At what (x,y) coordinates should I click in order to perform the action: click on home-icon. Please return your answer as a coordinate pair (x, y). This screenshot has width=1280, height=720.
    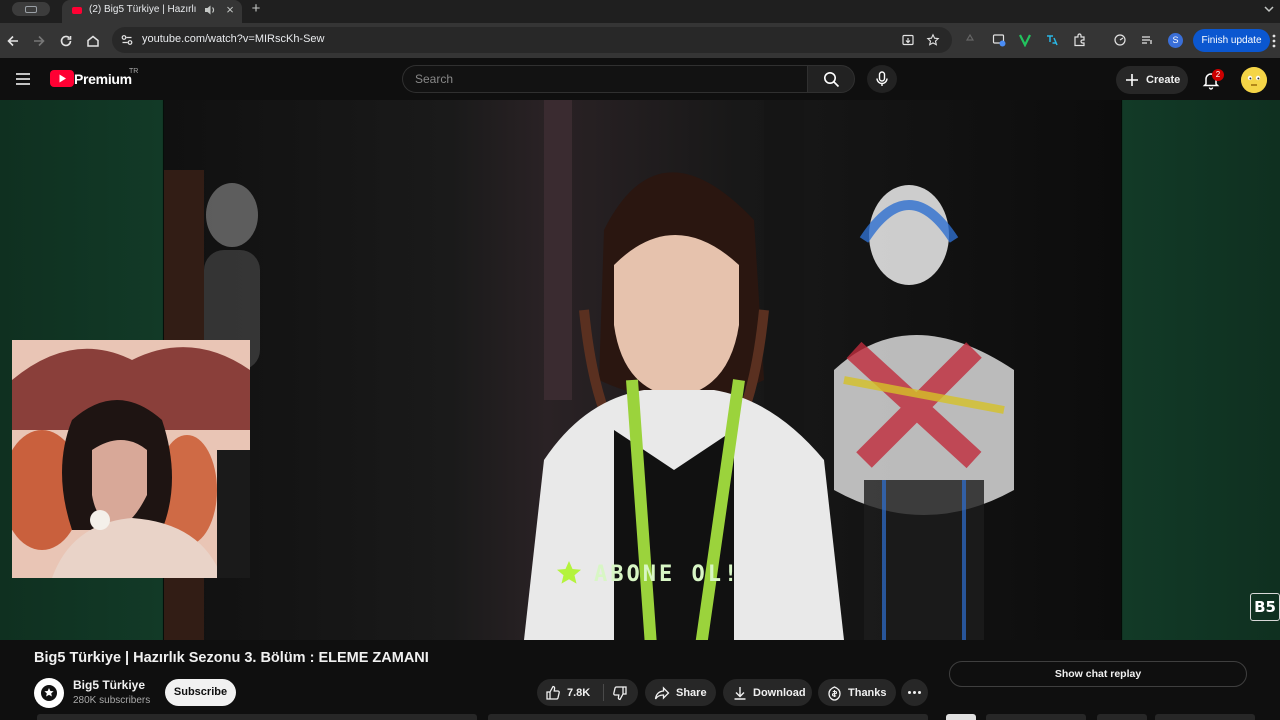
    Looking at the image, I should click on (93, 41).